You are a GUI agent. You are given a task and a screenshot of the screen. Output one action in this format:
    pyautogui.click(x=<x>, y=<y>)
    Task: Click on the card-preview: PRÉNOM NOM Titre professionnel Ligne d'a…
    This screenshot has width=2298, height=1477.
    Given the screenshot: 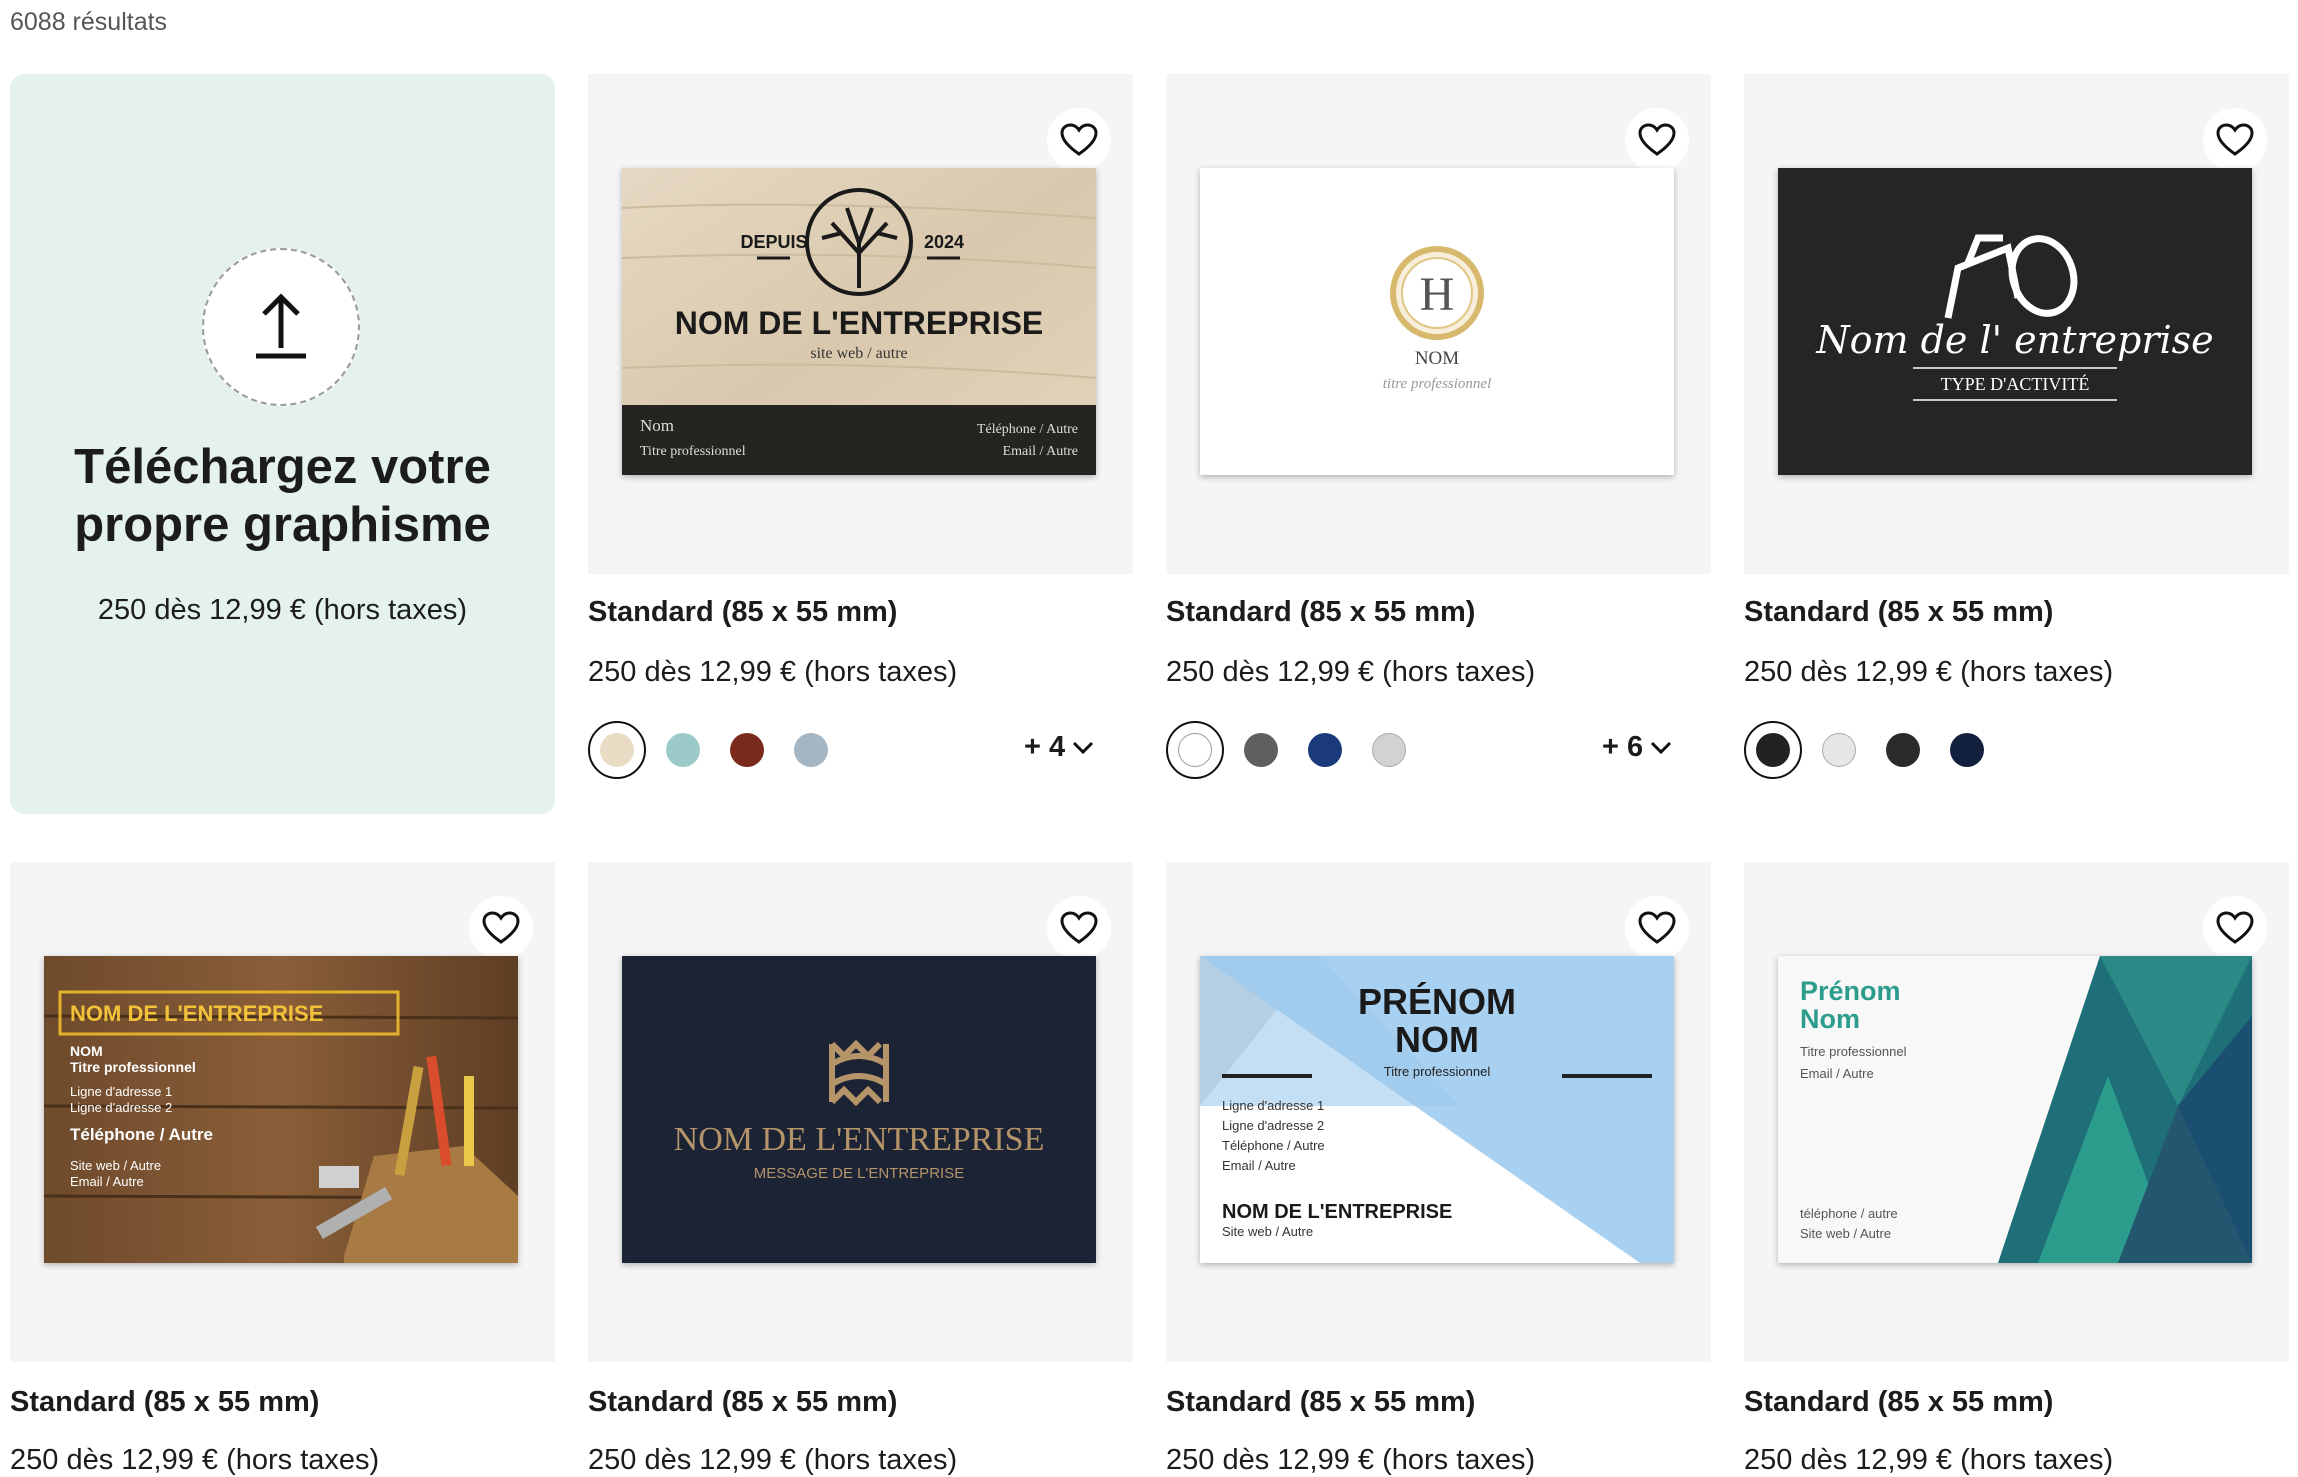 What is the action you would take?
    pyautogui.click(x=1437, y=1109)
    